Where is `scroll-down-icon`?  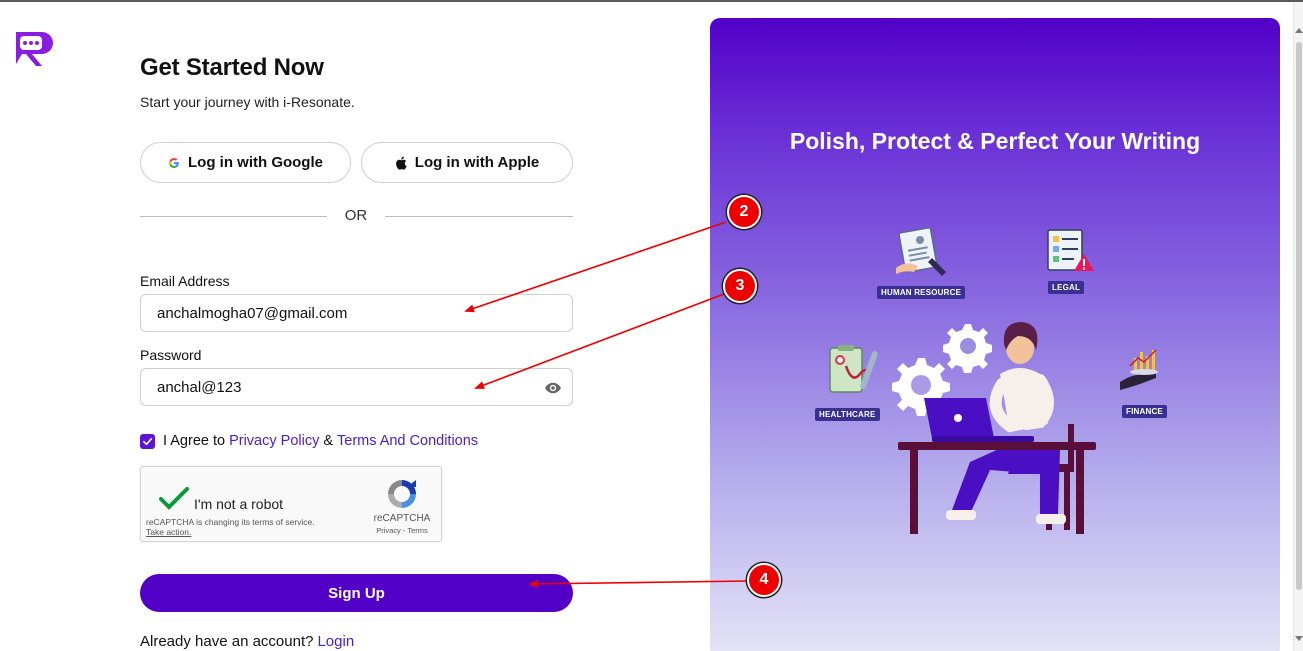
scroll-down-icon is located at coordinates (1299, 638).